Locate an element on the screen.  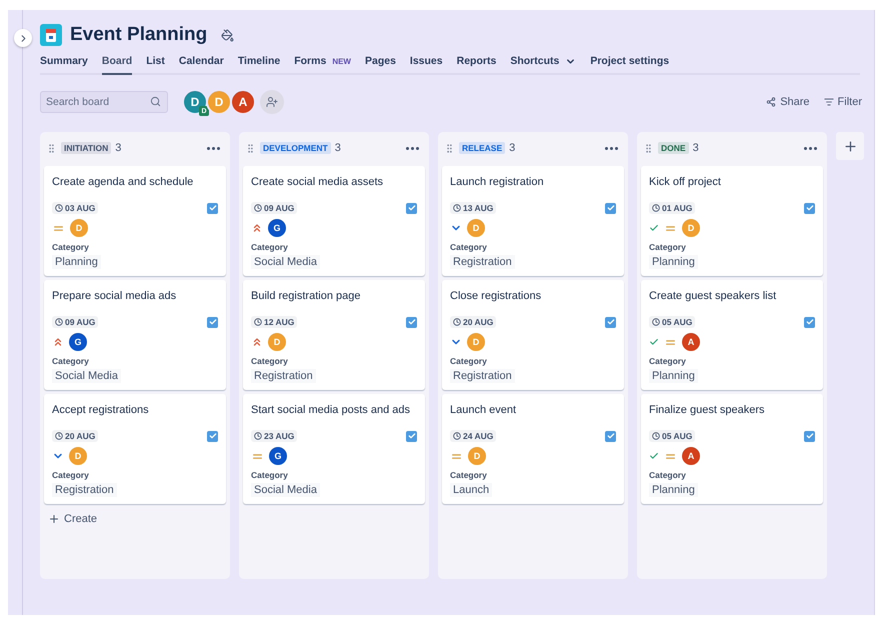
task-card: Launch registration 13 AUG D Category Registration is located at coordinates (533, 221).